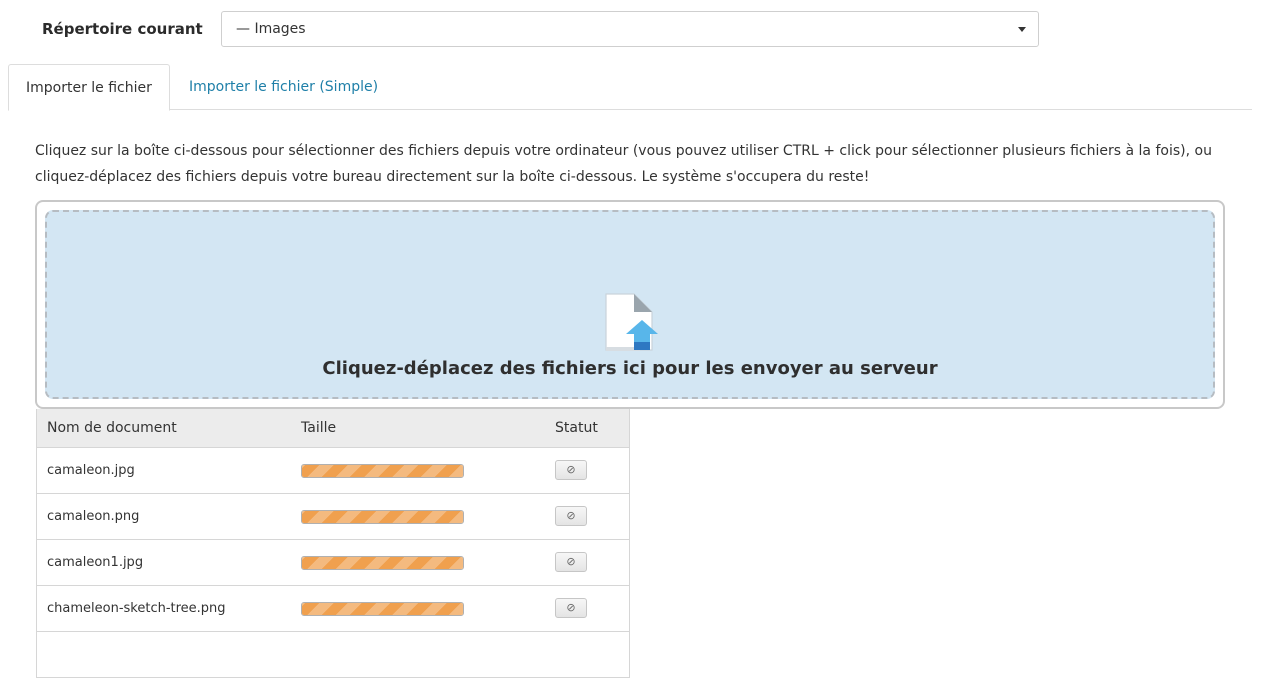  I want to click on file-upload-icon, so click(631, 322).